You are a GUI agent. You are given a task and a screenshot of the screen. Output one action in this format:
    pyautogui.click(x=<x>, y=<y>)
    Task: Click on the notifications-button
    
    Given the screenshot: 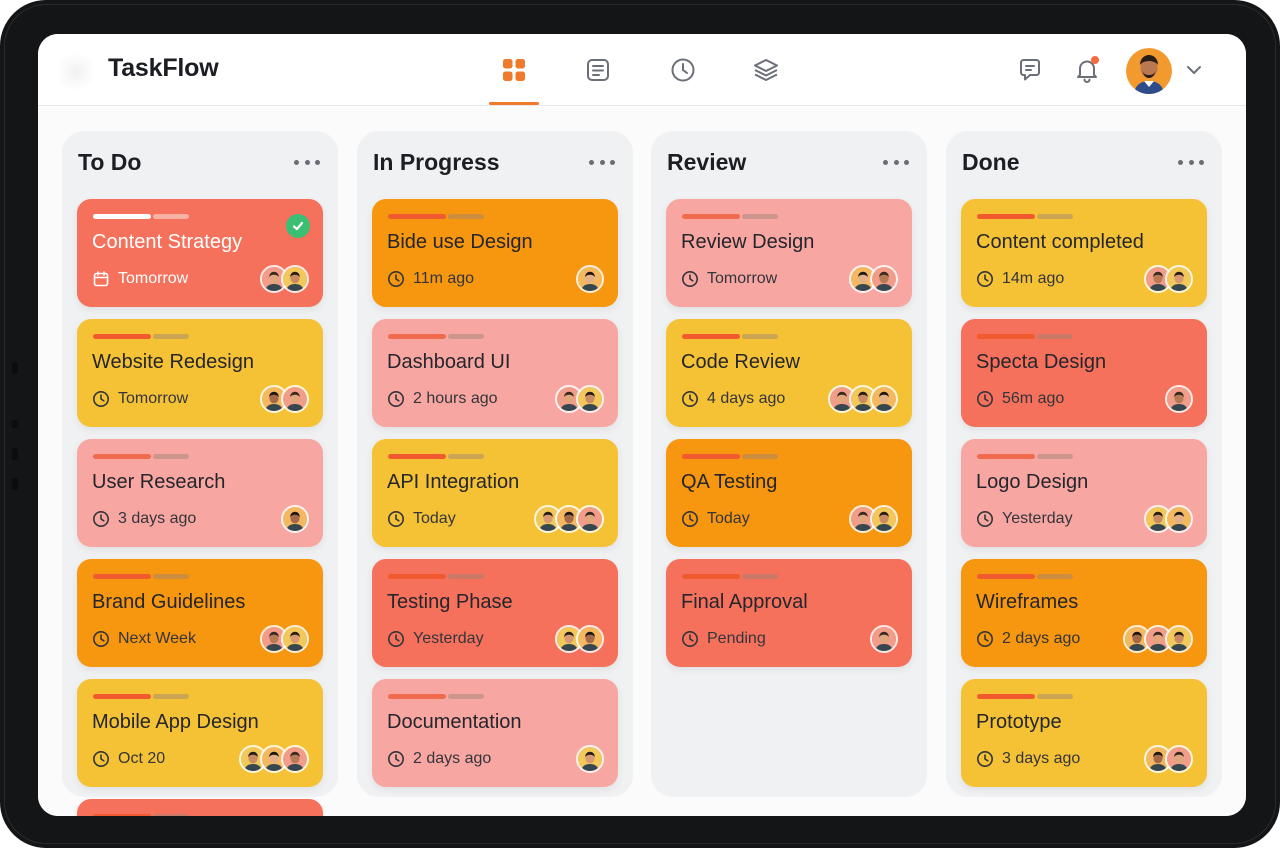 What is the action you would take?
    pyautogui.click(x=1087, y=70)
    